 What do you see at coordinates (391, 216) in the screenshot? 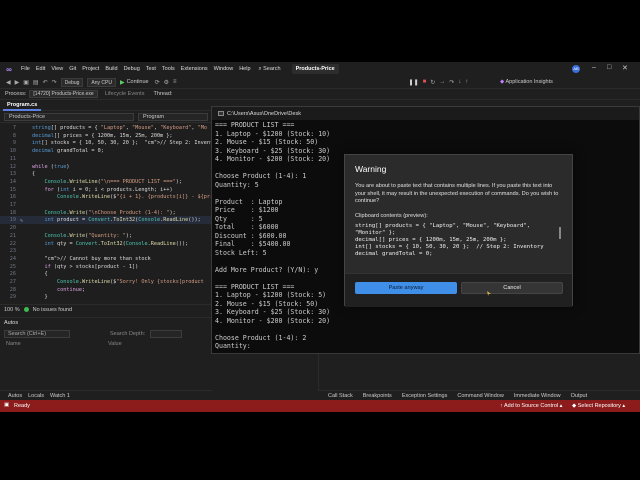
I see `clipboard-preview-label: Clipboard contents (preview):` at bounding box center [391, 216].